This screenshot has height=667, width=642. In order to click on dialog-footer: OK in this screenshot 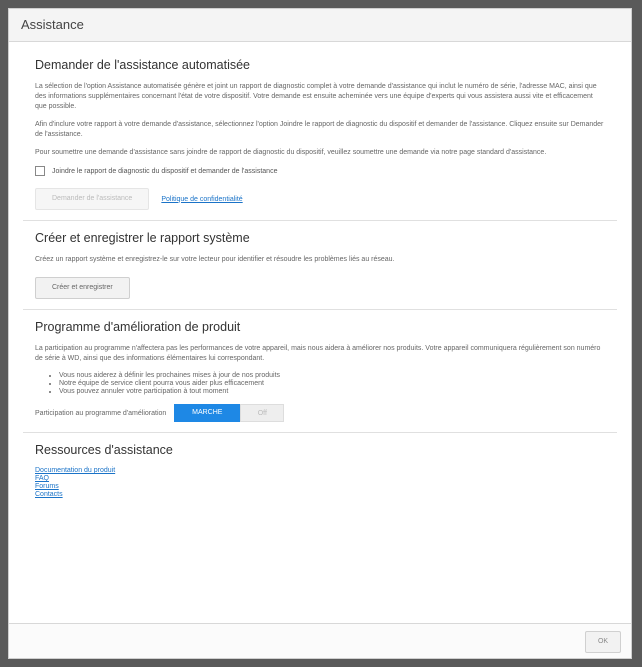, I will do `click(320, 640)`.